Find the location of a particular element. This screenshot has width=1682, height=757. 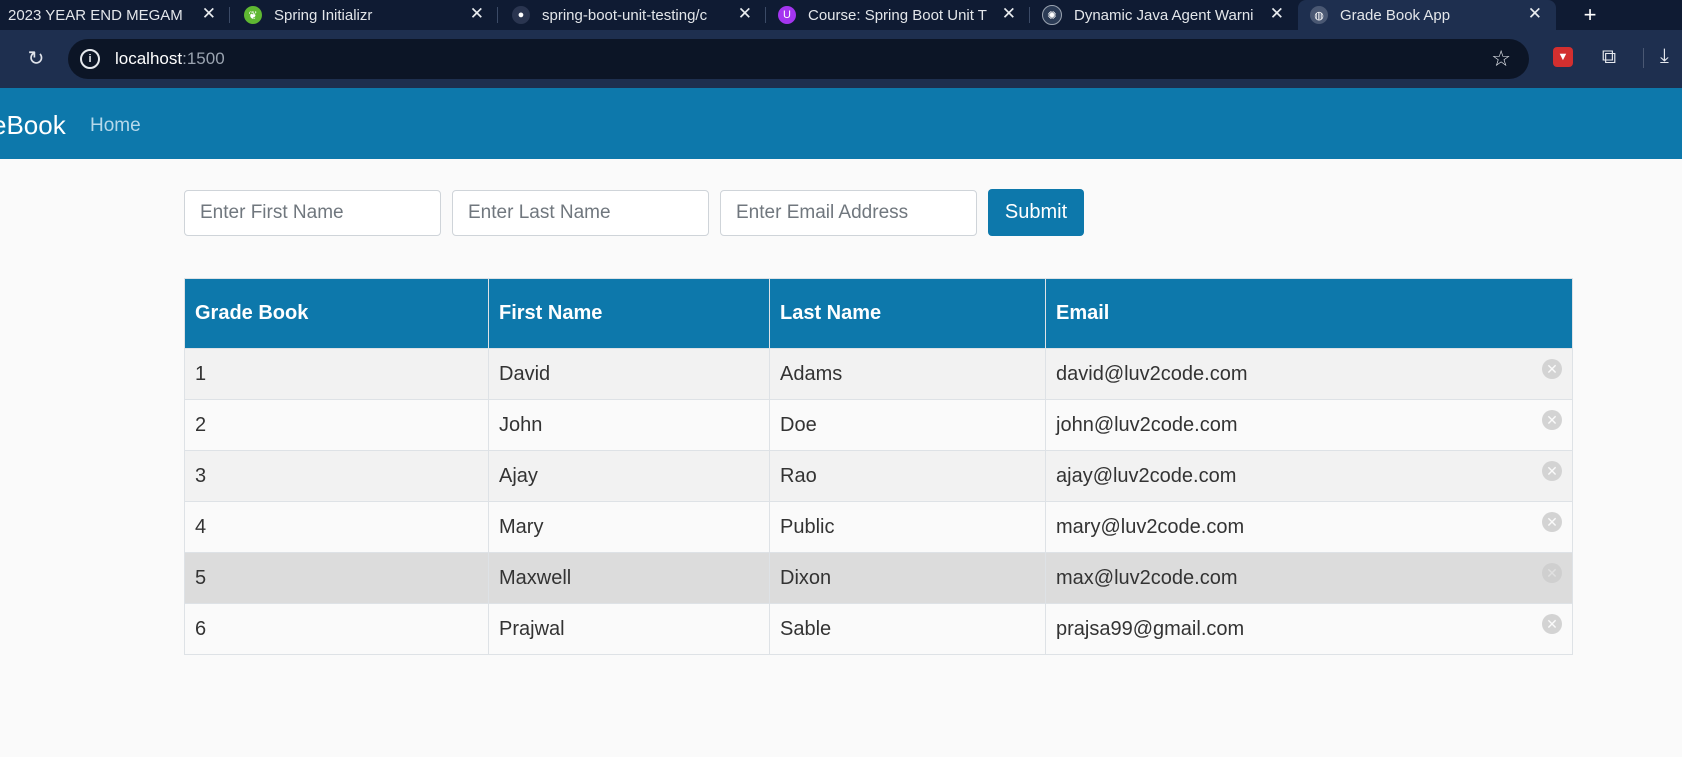

download-icon: ⤓ is located at coordinates (1671, 57).